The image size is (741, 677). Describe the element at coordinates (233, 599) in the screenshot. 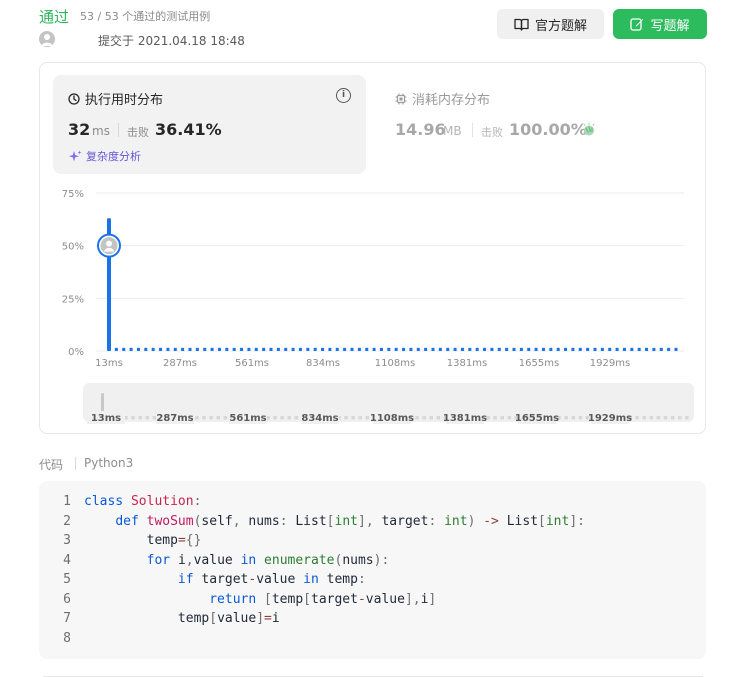

I see `code-token: return` at that location.